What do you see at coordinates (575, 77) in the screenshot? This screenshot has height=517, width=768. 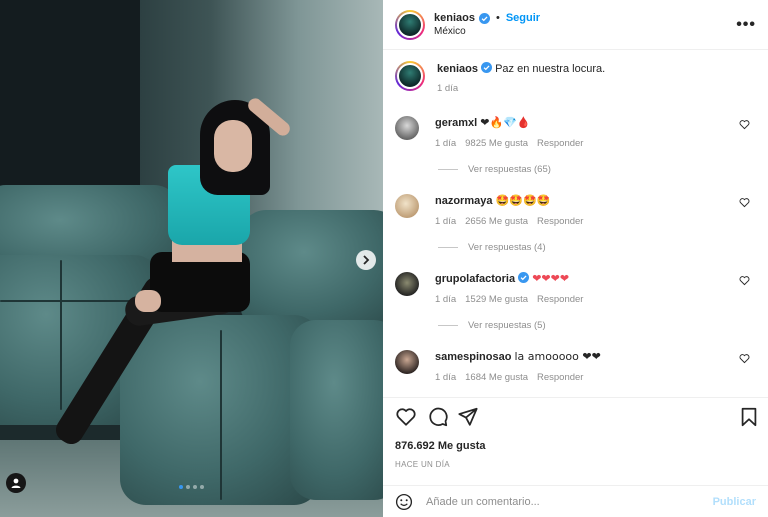 I see `post-caption: keniaos Paz en nuestra locura. 1 día` at bounding box center [575, 77].